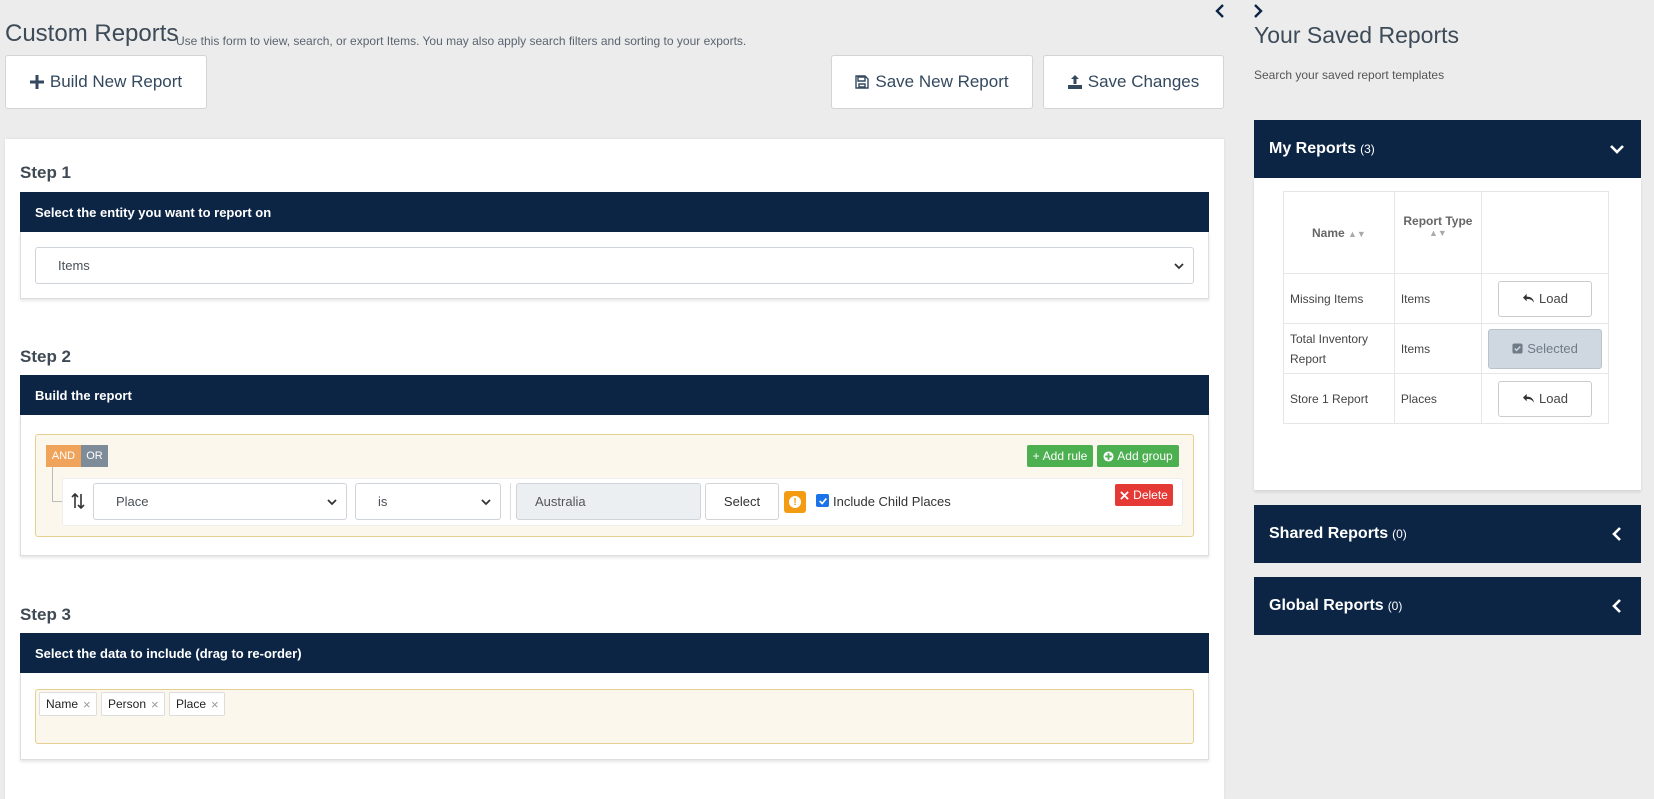 This screenshot has height=799, width=1654. I want to click on select-place-label: Select, so click(742, 501).